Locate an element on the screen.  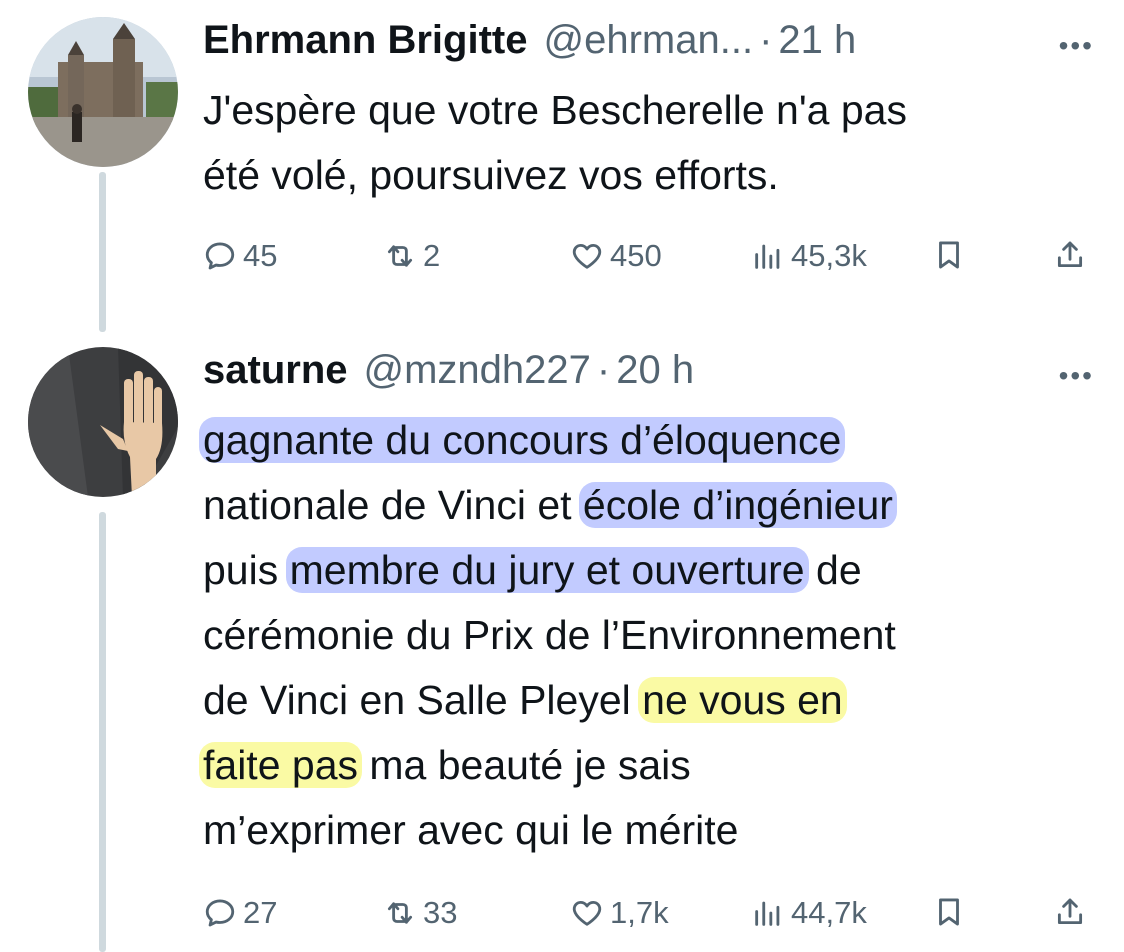
tweet-text-line: faite pas ma beauté je sais is located at coordinates (651, 765).